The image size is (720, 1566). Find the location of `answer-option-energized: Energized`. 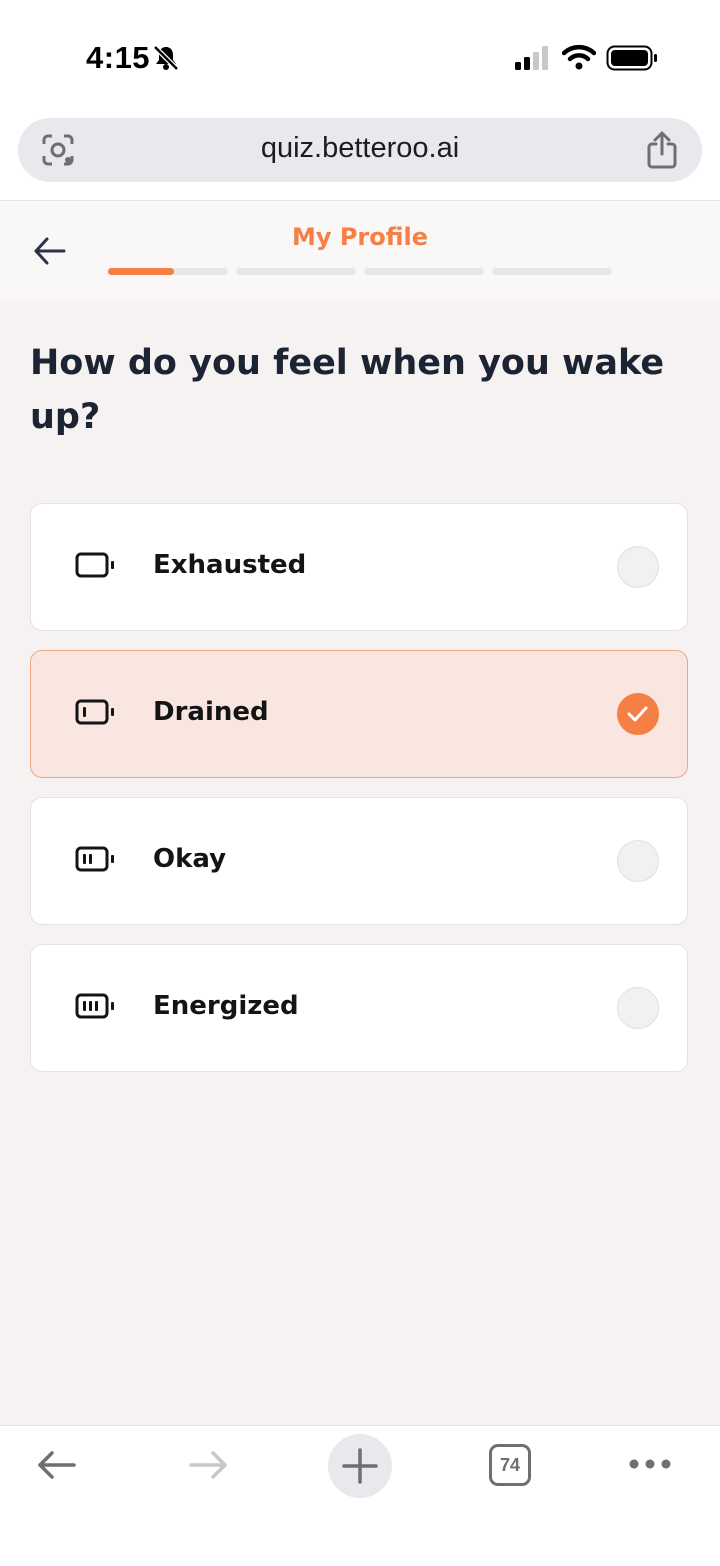

answer-option-energized: Energized is located at coordinates (359, 1008).